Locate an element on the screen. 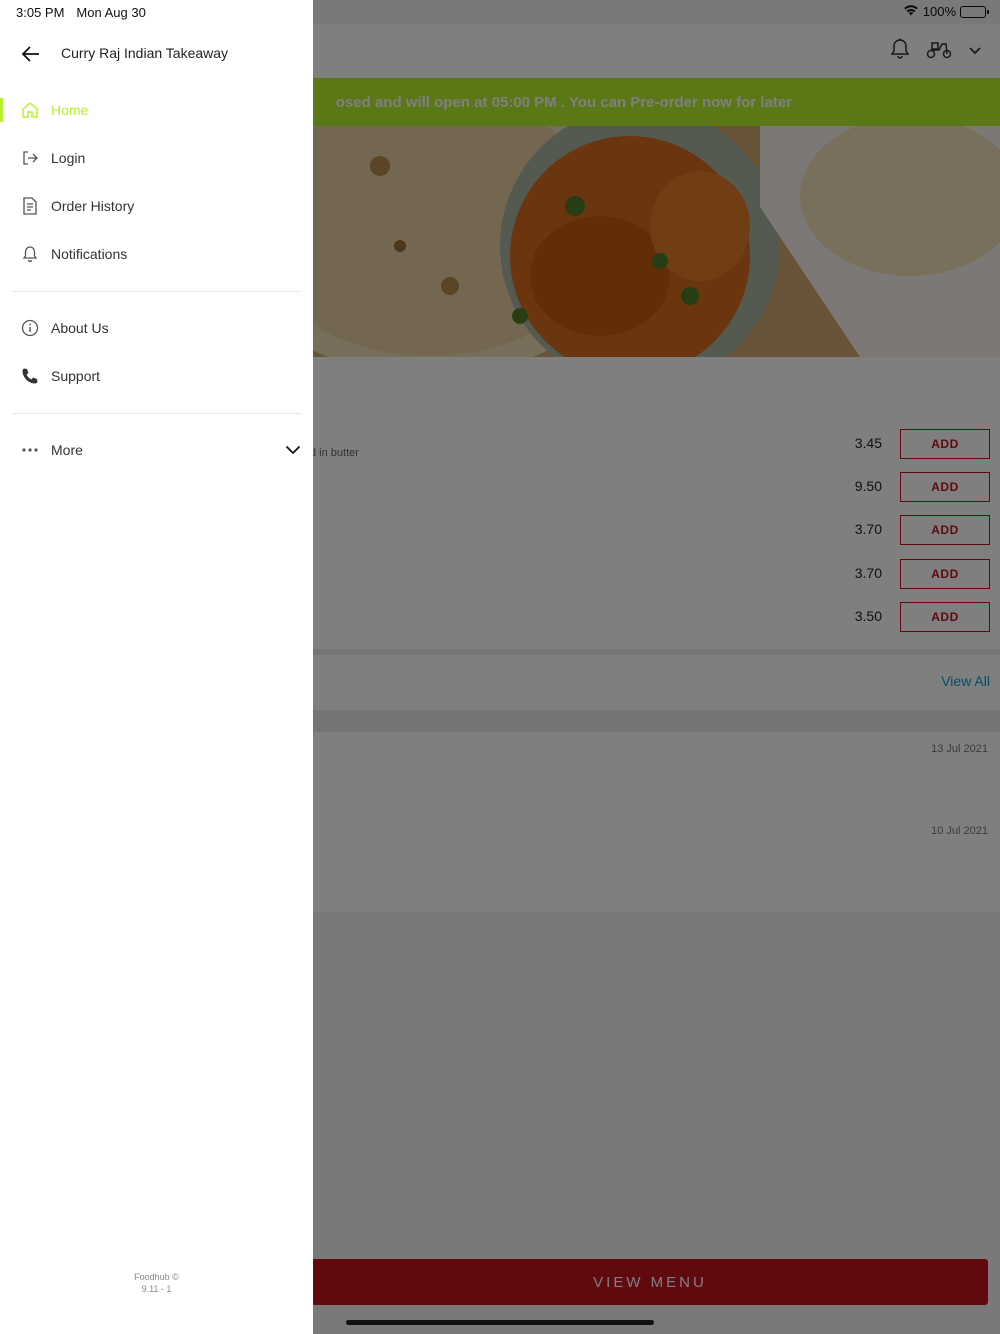 Image resolution: width=1000 pixels, height=1334 pixels. status-left: 3:05 PM Mon Aug 30 is located at coordinates (81, 12).